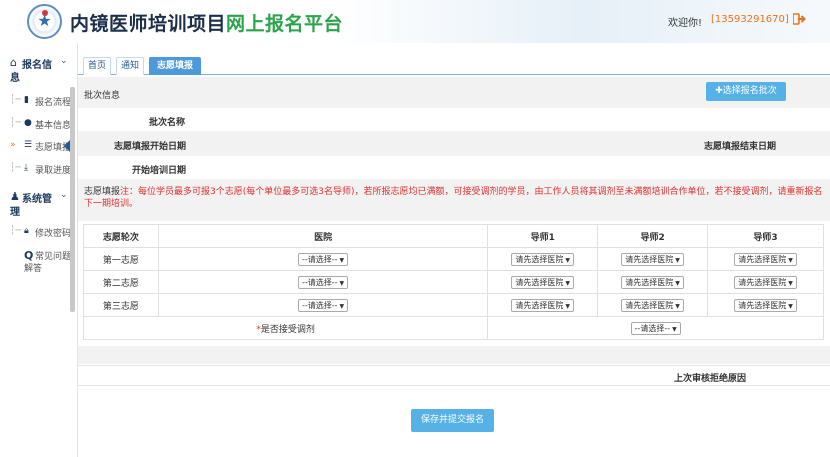 This screenshot has height=457, width=830. Describe the element at coordinates (28, 145) in the screenshot. I see `list-icon: ☰` at that location.